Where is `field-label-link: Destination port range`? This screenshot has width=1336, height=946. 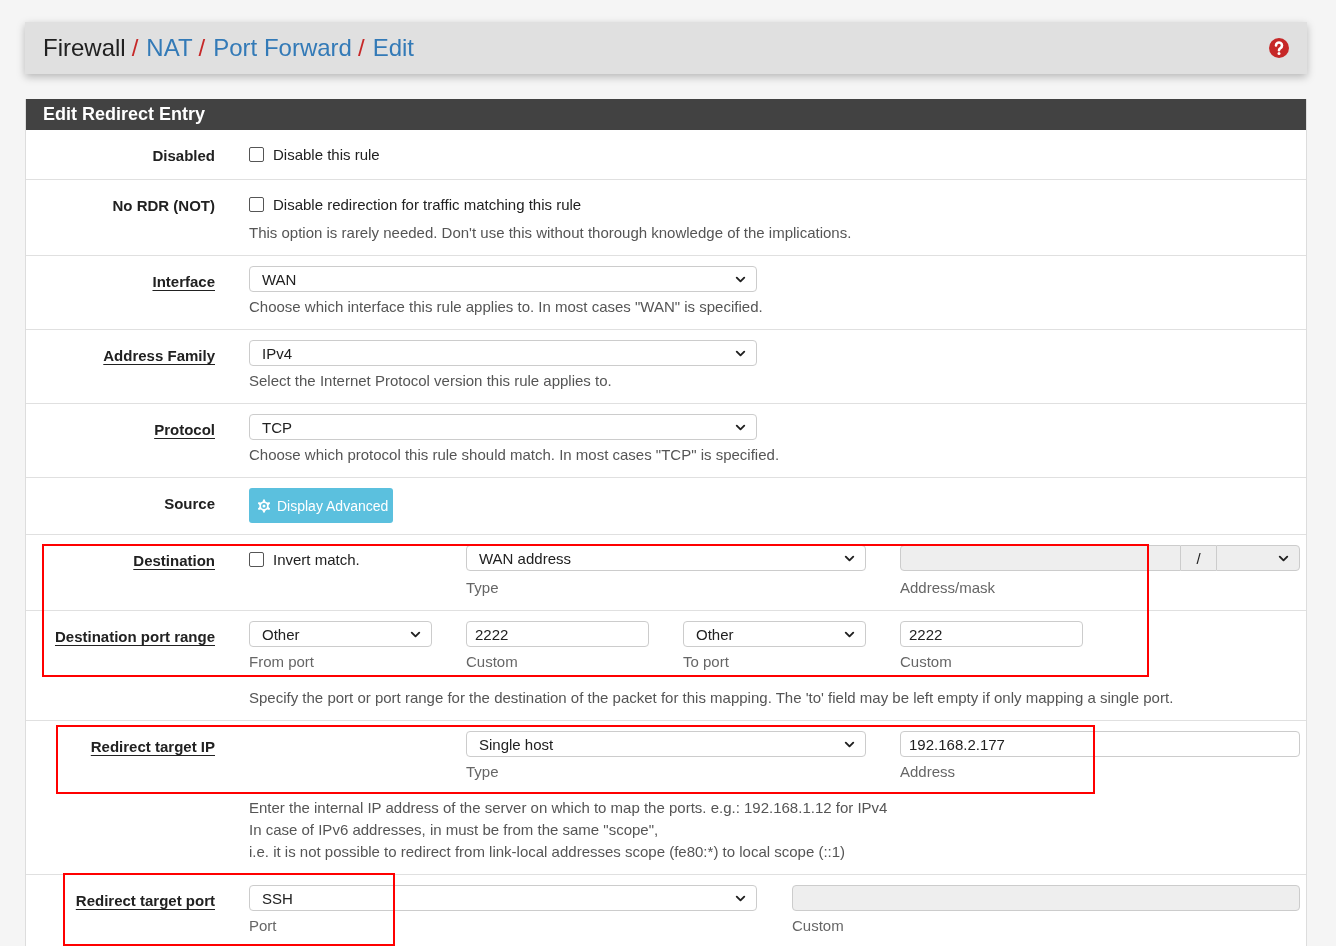 field-label-link: Destination port range is located at coordinates (135, 636).